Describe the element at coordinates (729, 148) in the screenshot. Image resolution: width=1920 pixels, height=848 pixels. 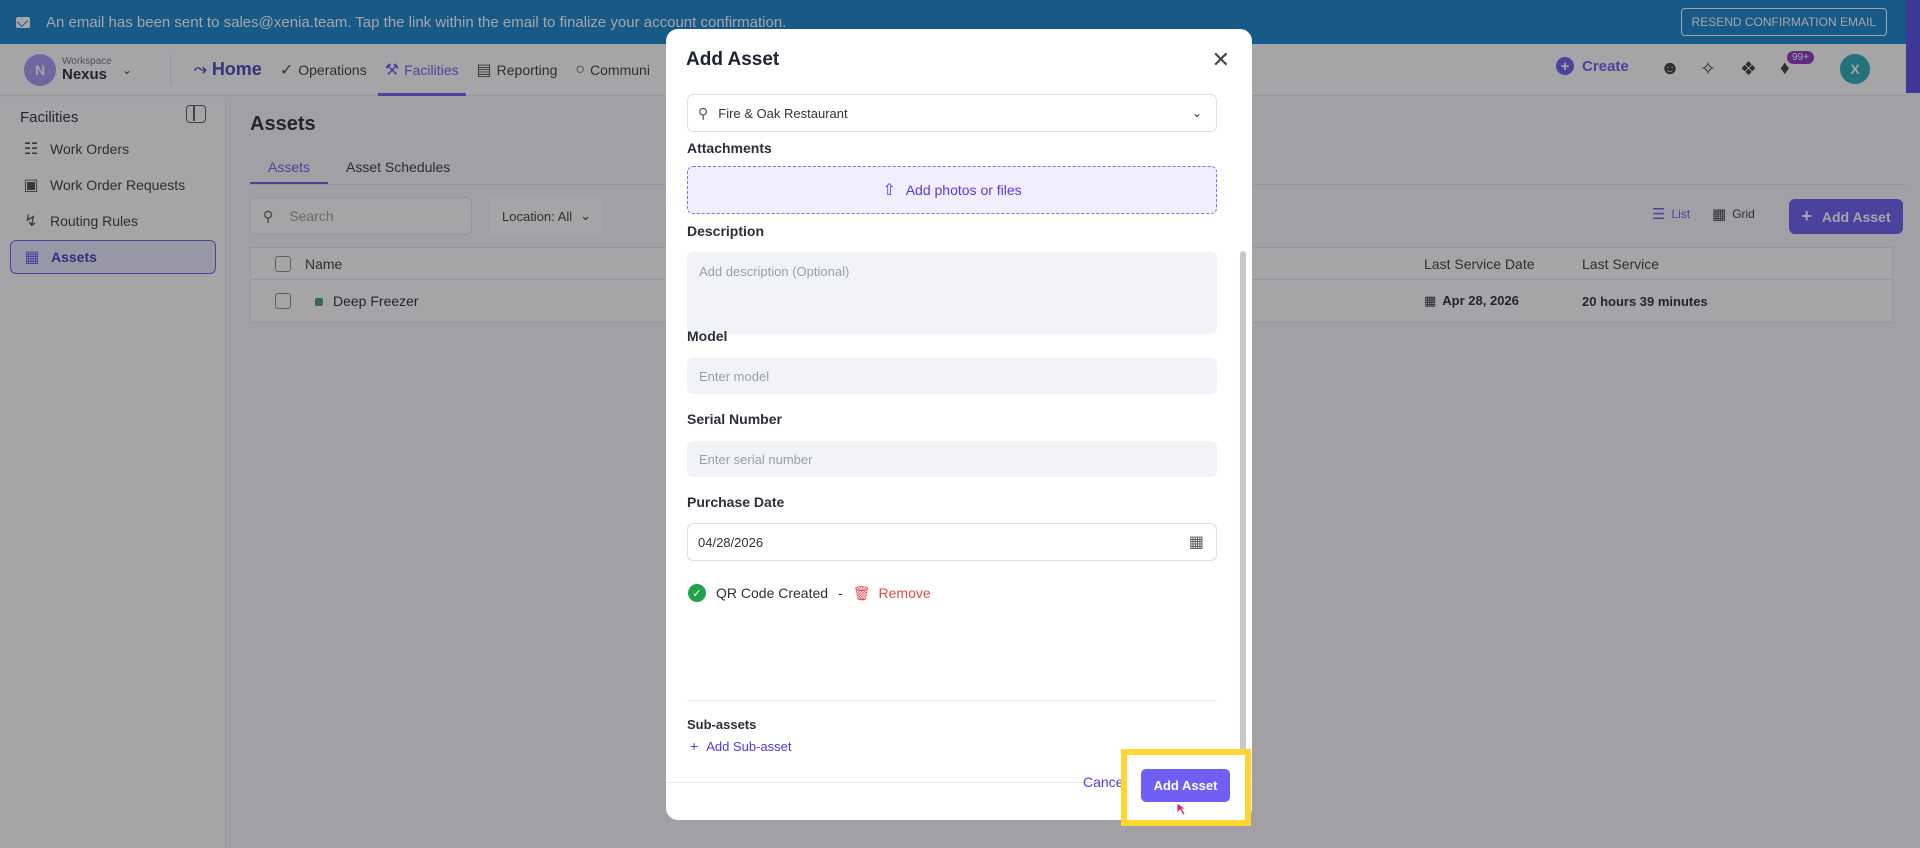
I see `attachments-label: Attachments` at that location.